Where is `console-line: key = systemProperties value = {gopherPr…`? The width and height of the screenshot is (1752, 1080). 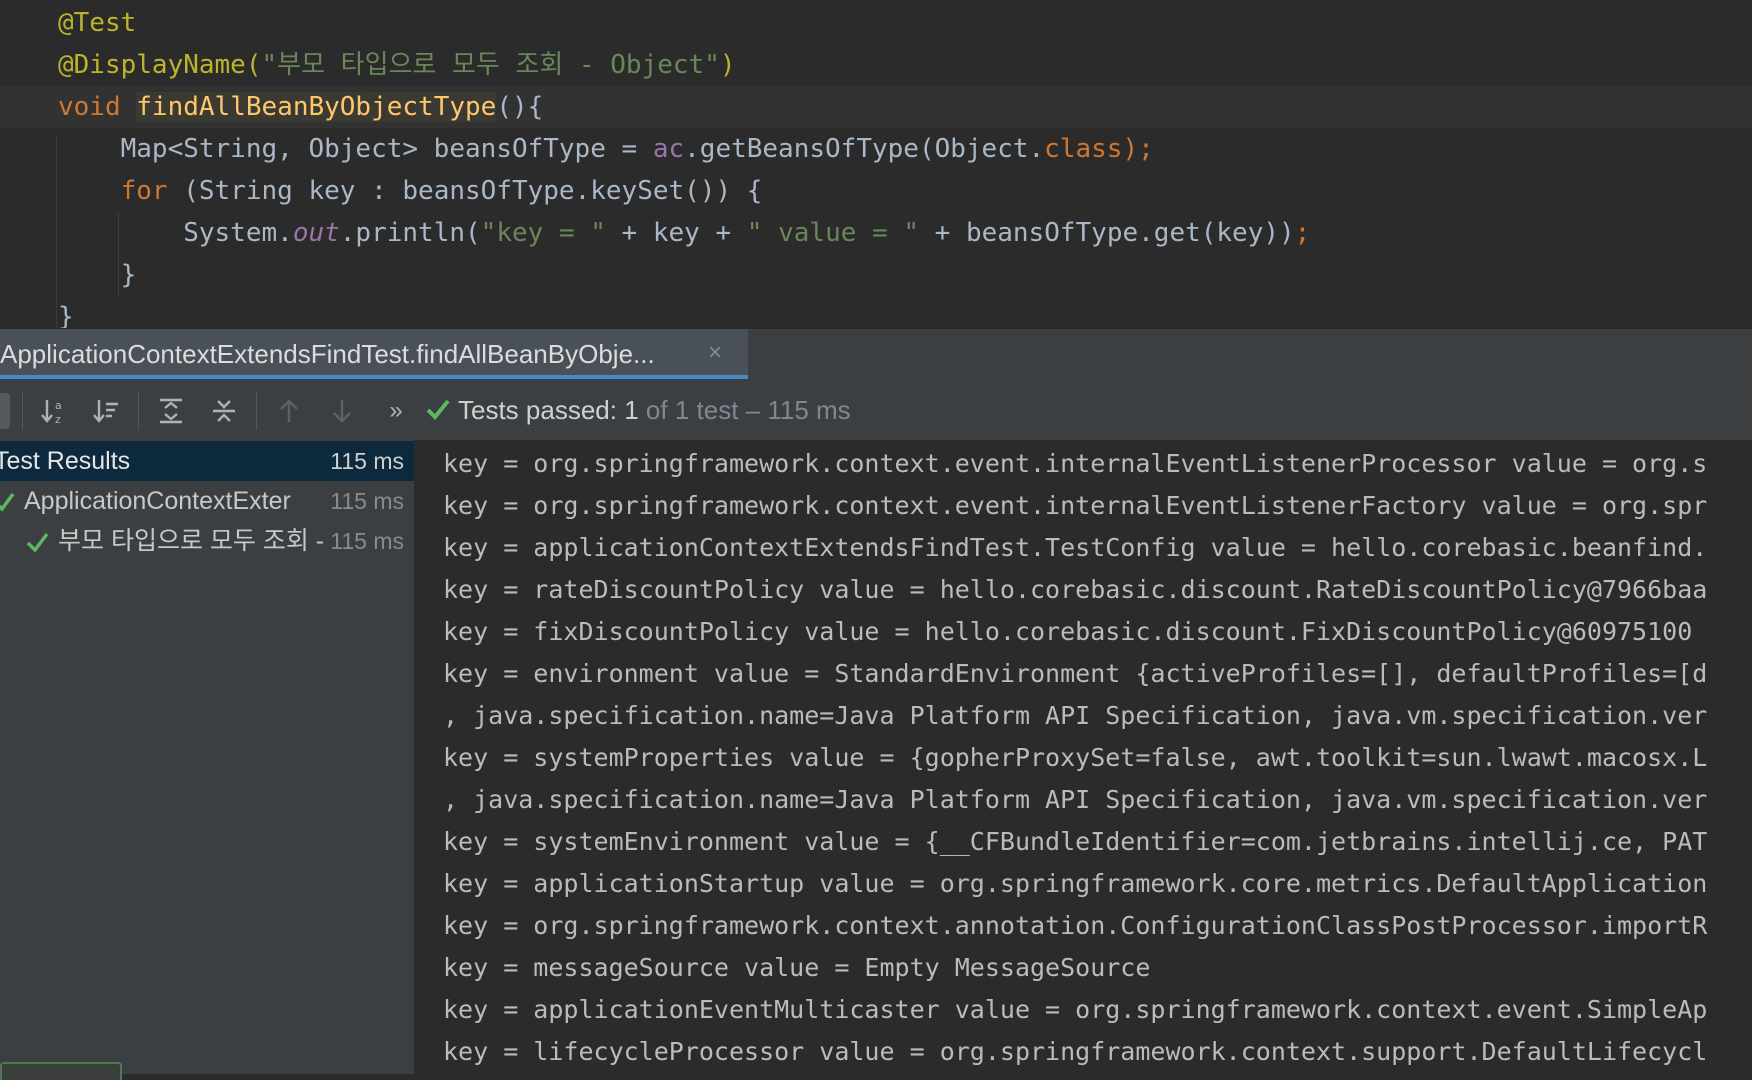
console-line: key = systemProperties value = {gopherPr… is located at coordinates (1075, 757).